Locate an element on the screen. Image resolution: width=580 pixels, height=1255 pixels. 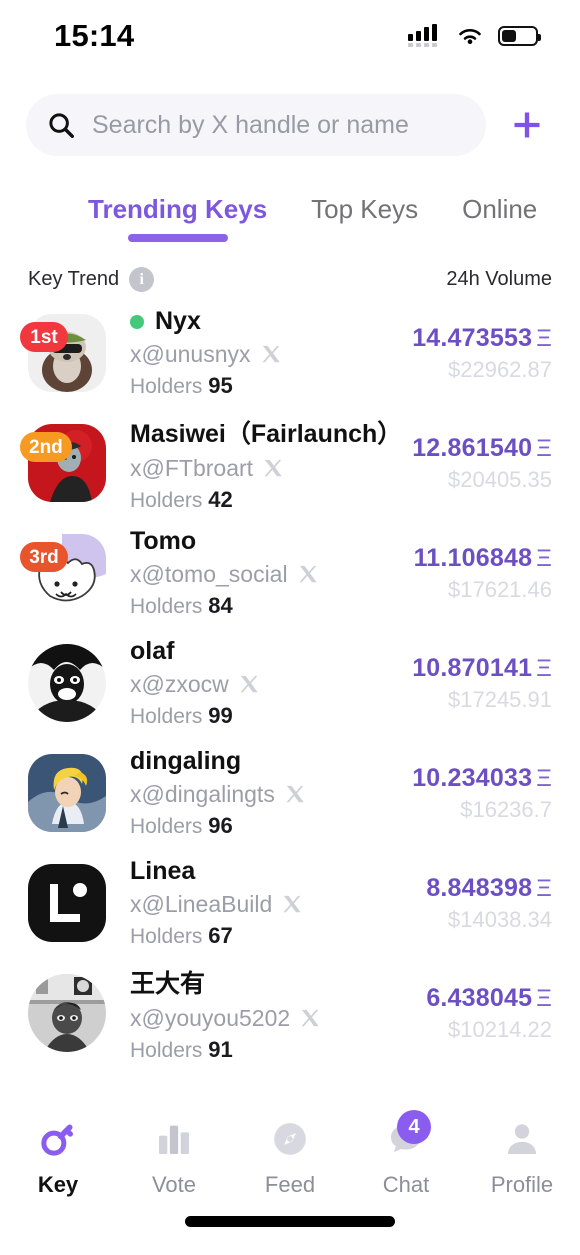
search-icon is located at coordinates (61, 125).